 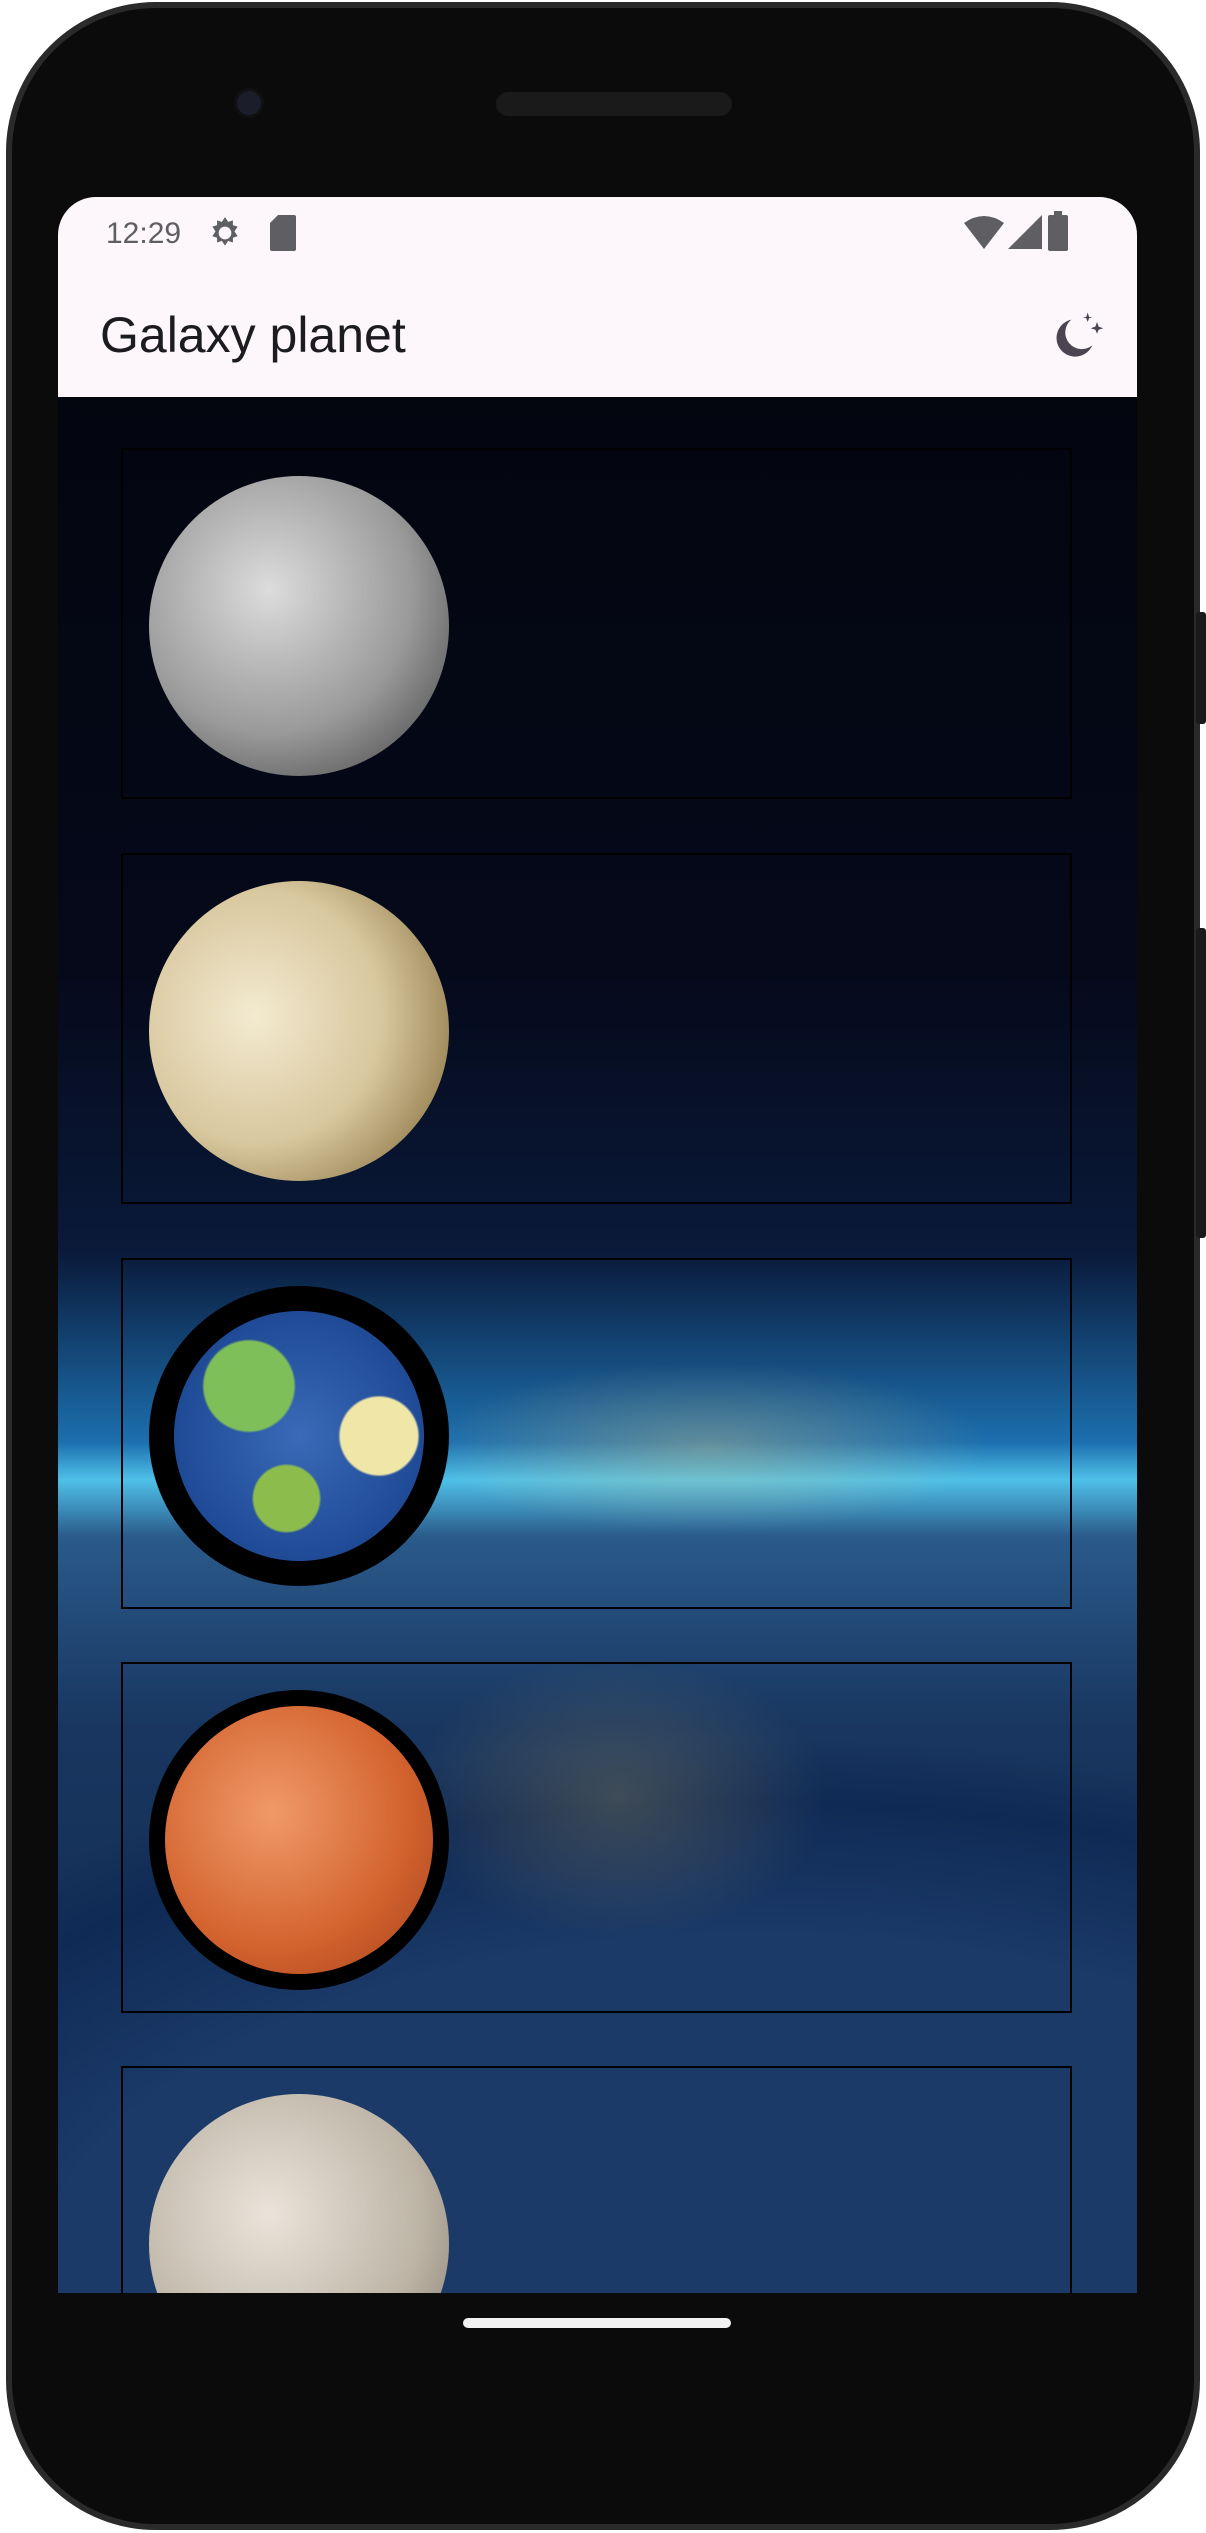 I want to click on power-button, so click(x=1201, y=668).